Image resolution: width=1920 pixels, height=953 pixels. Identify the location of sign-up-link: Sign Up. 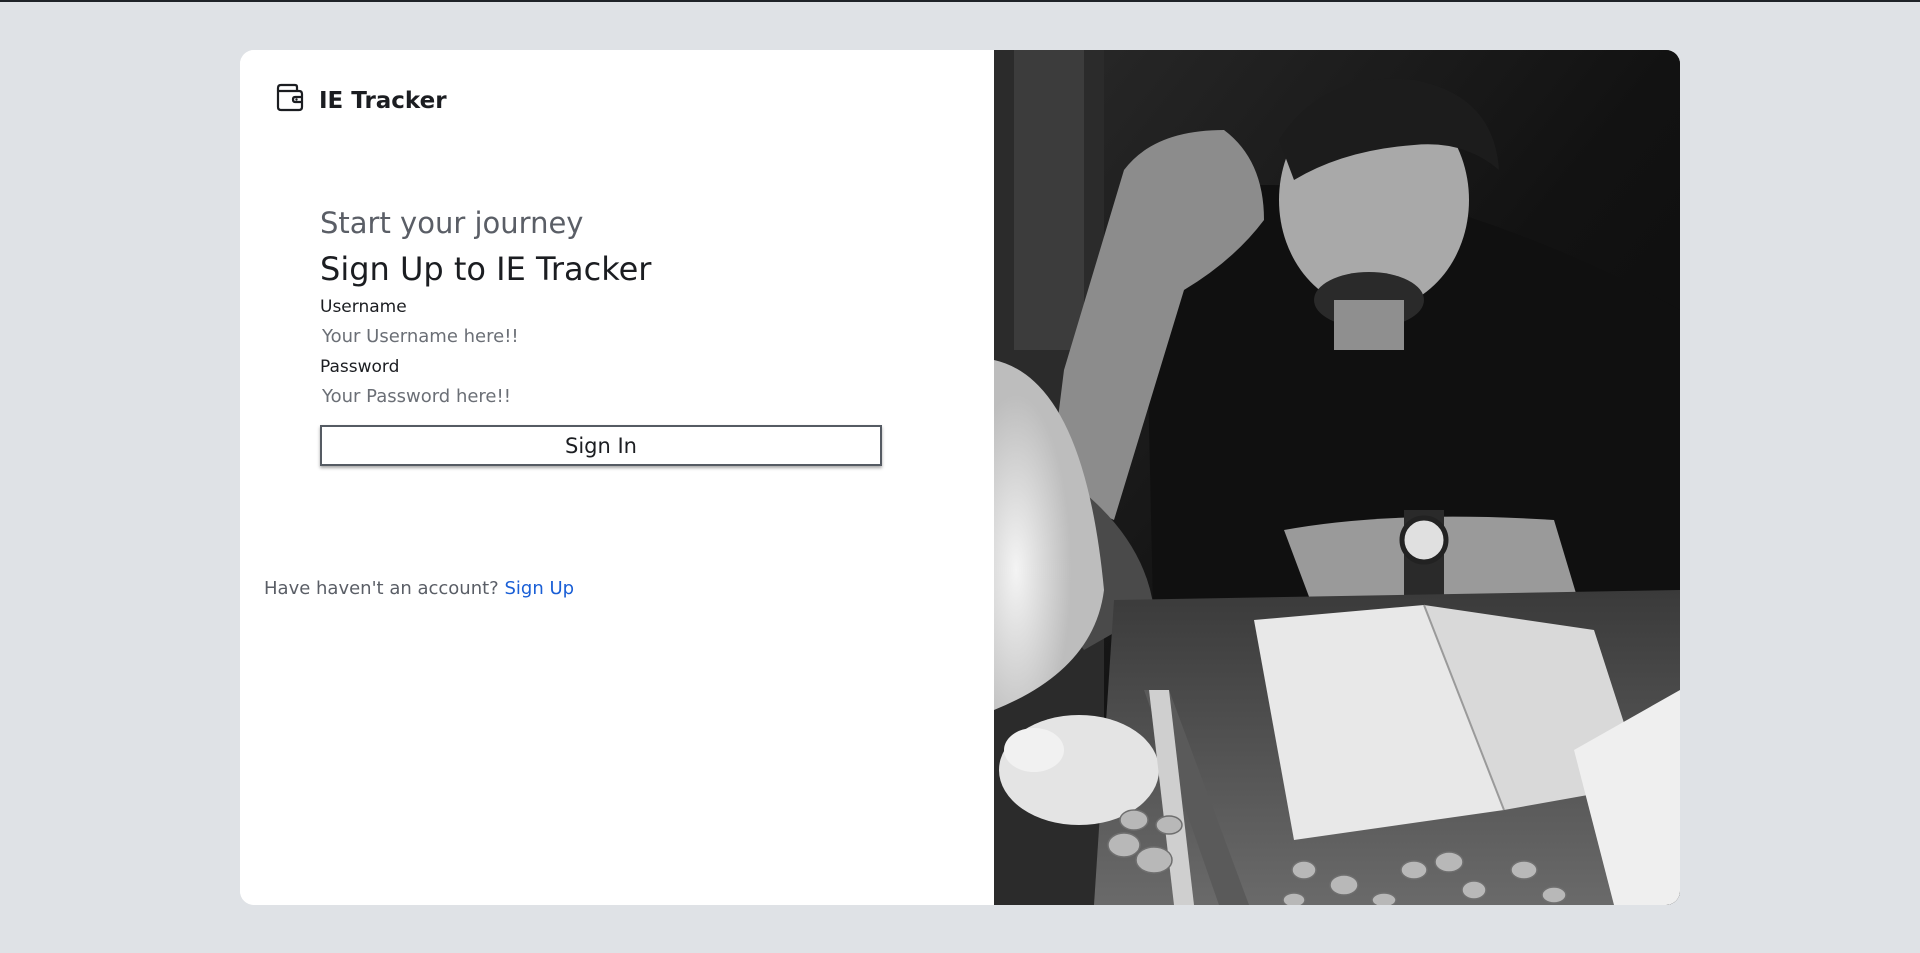
(539, 588).